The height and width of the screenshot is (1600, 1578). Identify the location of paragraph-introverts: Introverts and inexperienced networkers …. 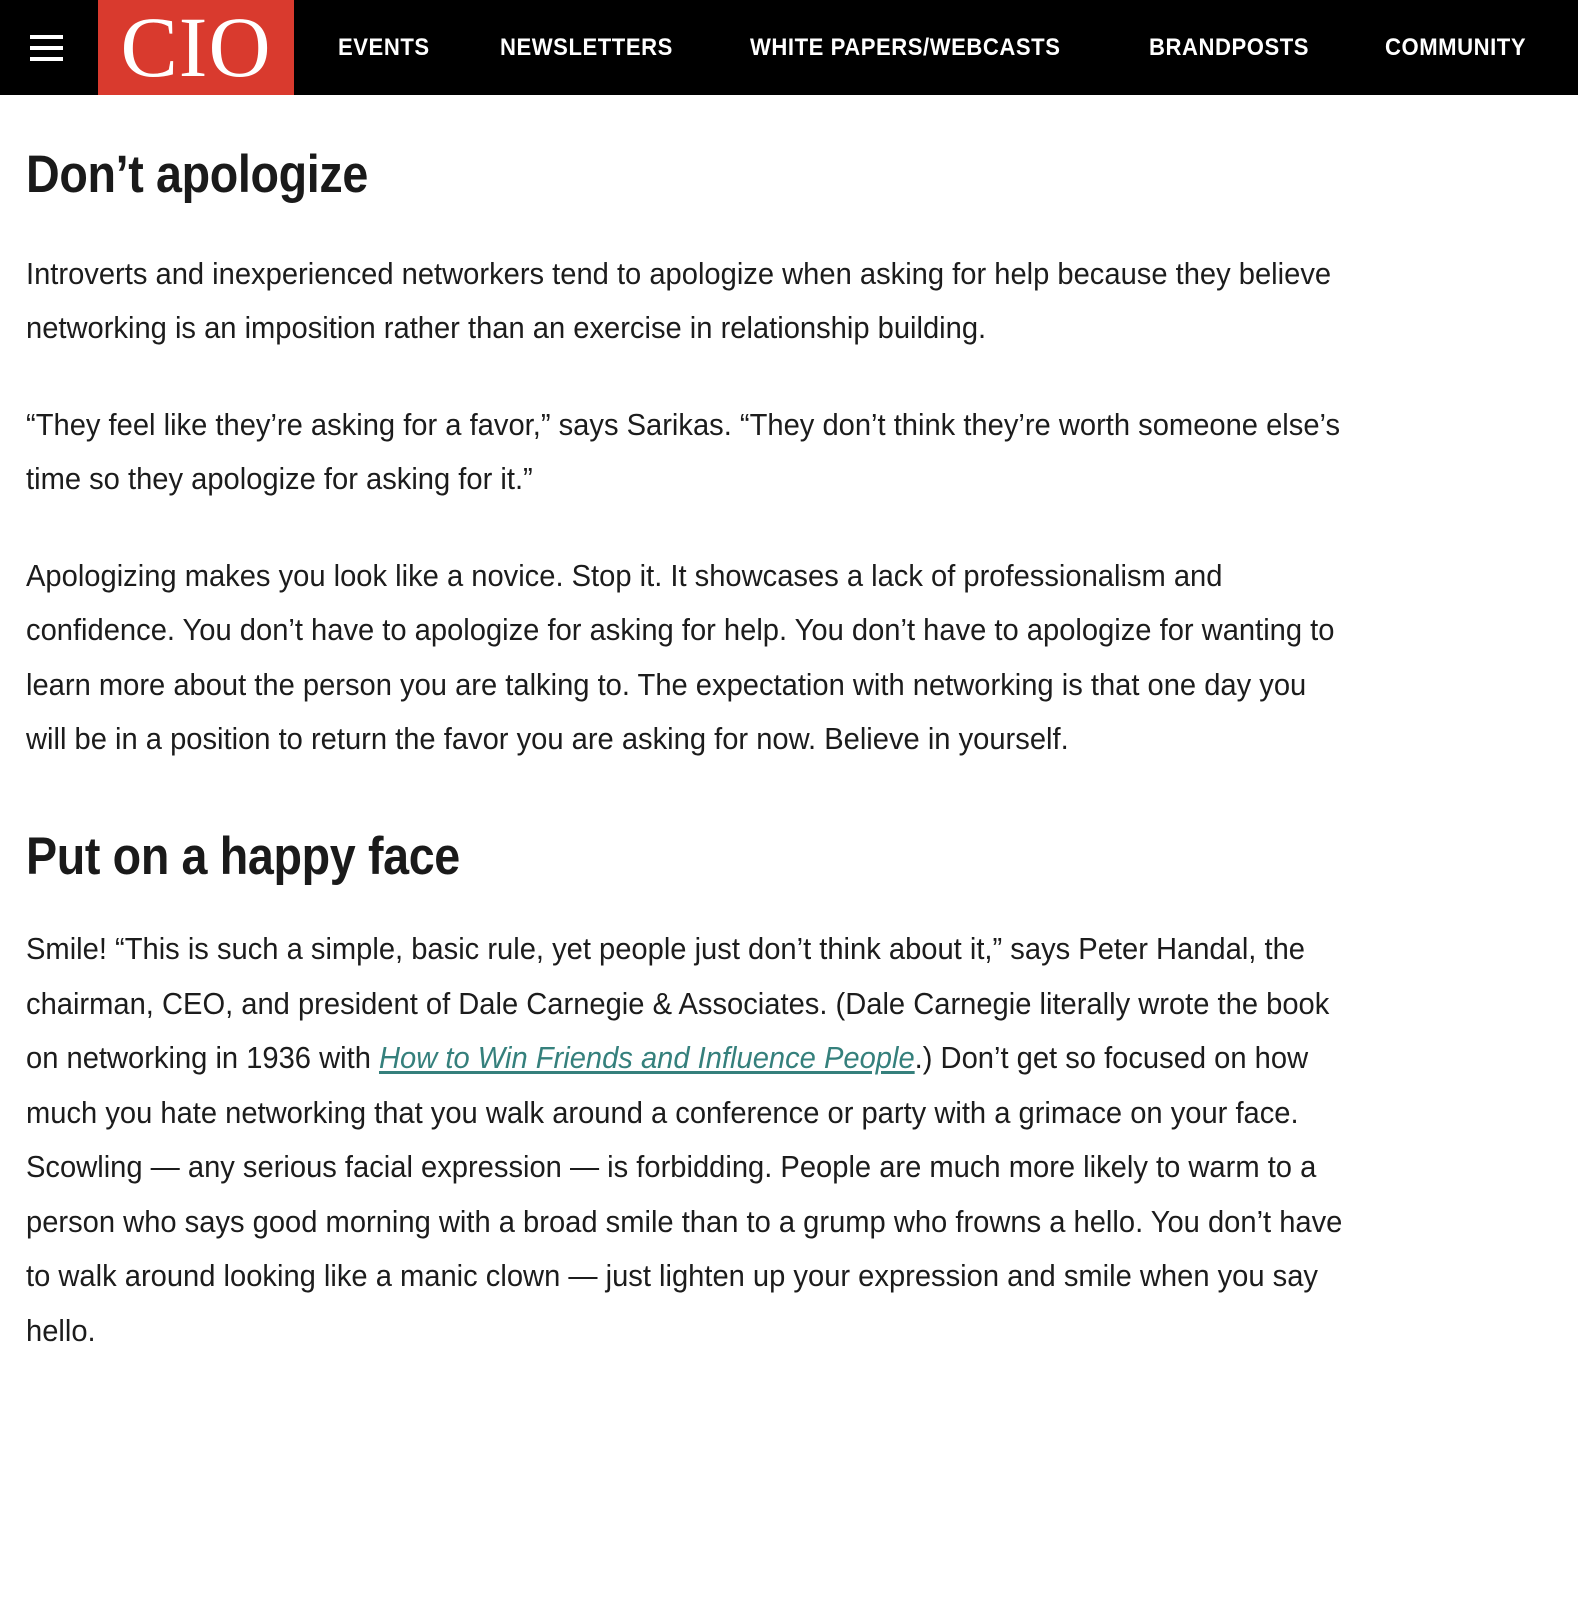
(679, 301).